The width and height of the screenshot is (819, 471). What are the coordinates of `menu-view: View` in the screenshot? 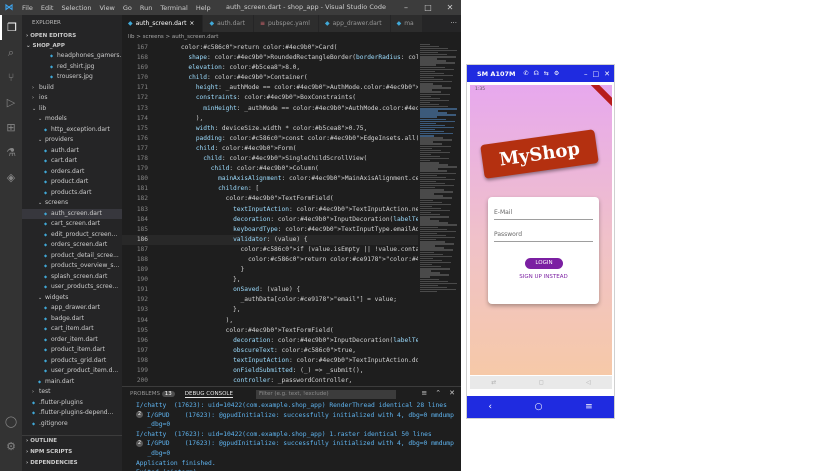 It's located at (106, 8).